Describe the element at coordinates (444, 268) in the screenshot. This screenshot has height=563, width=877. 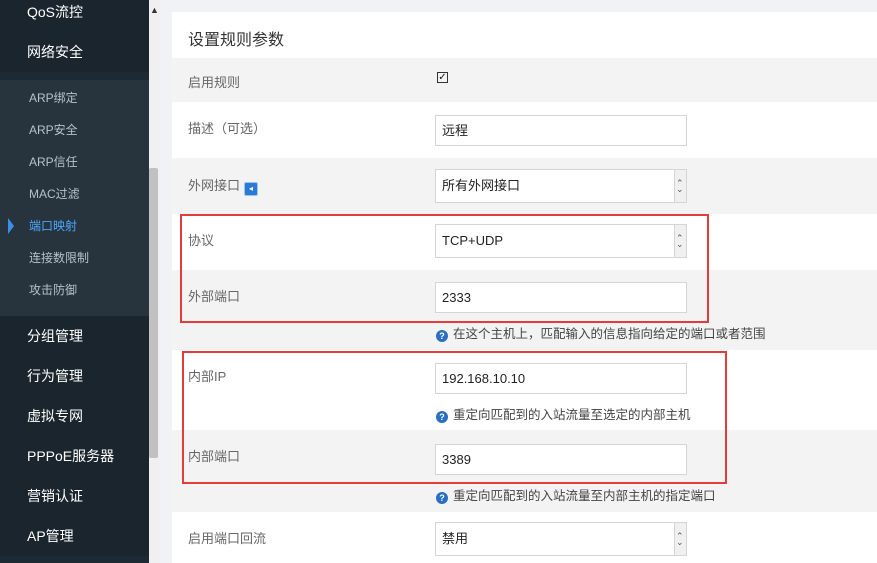
I see `highlight-box-protocol-external` at that location.